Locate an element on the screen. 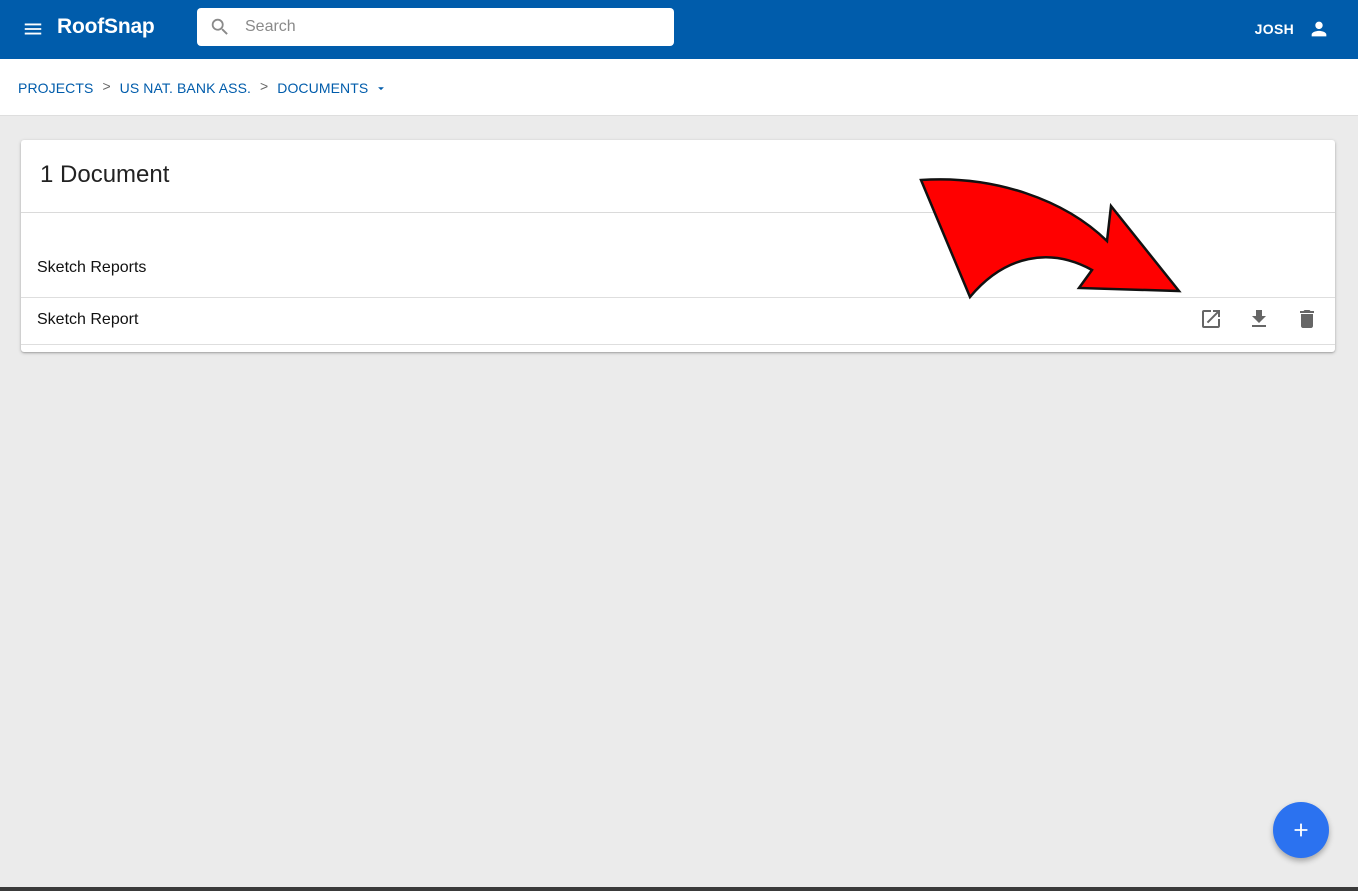  open-in-new-icon is located at coordinates (1211, 319).